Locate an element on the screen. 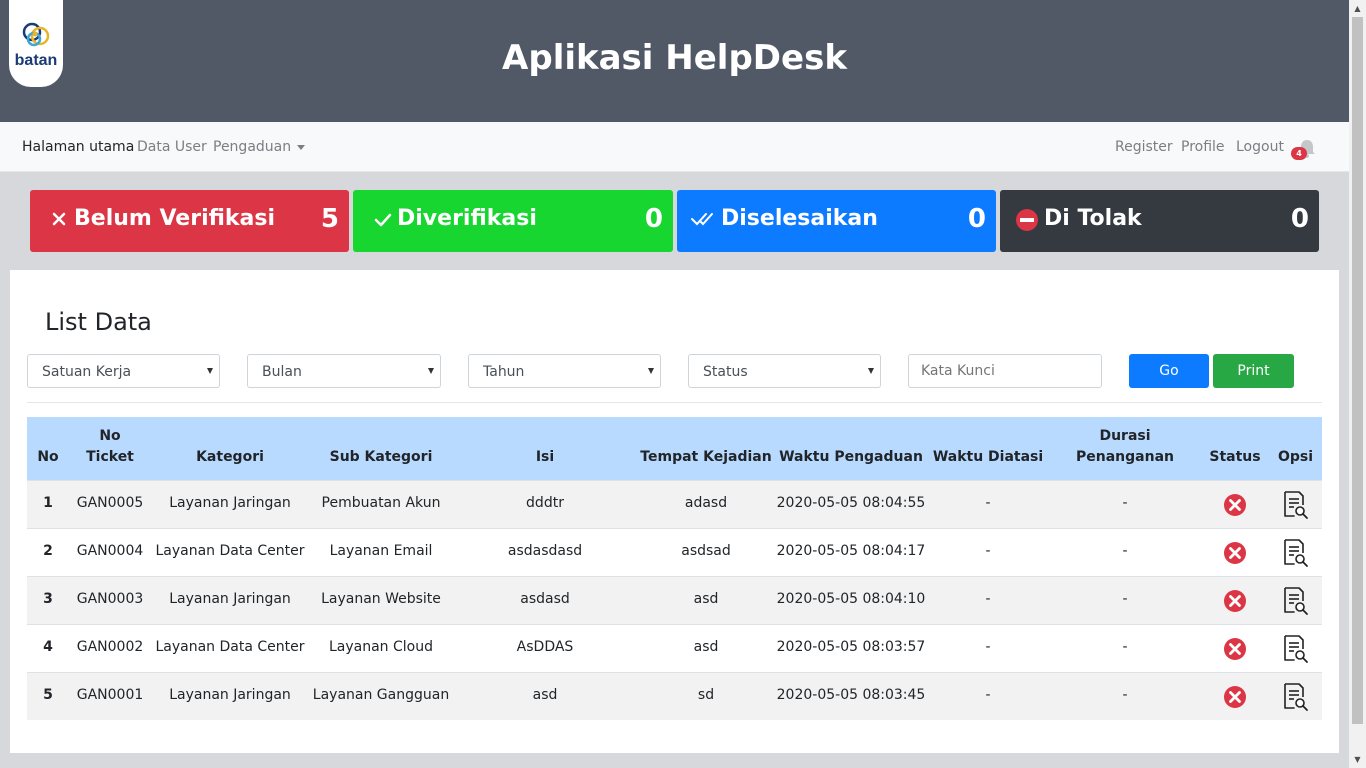 This screenshot has width=1366, height=768. nav-logout: Logout is located at coordinates (1260, 147).